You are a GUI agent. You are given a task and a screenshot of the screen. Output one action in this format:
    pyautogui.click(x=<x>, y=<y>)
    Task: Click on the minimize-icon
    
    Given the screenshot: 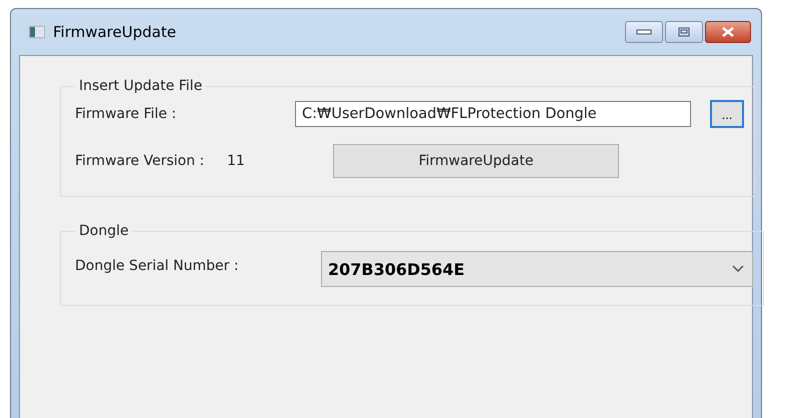 What is the action you would take?
    pyautogui.click(x=644, y=32)
    